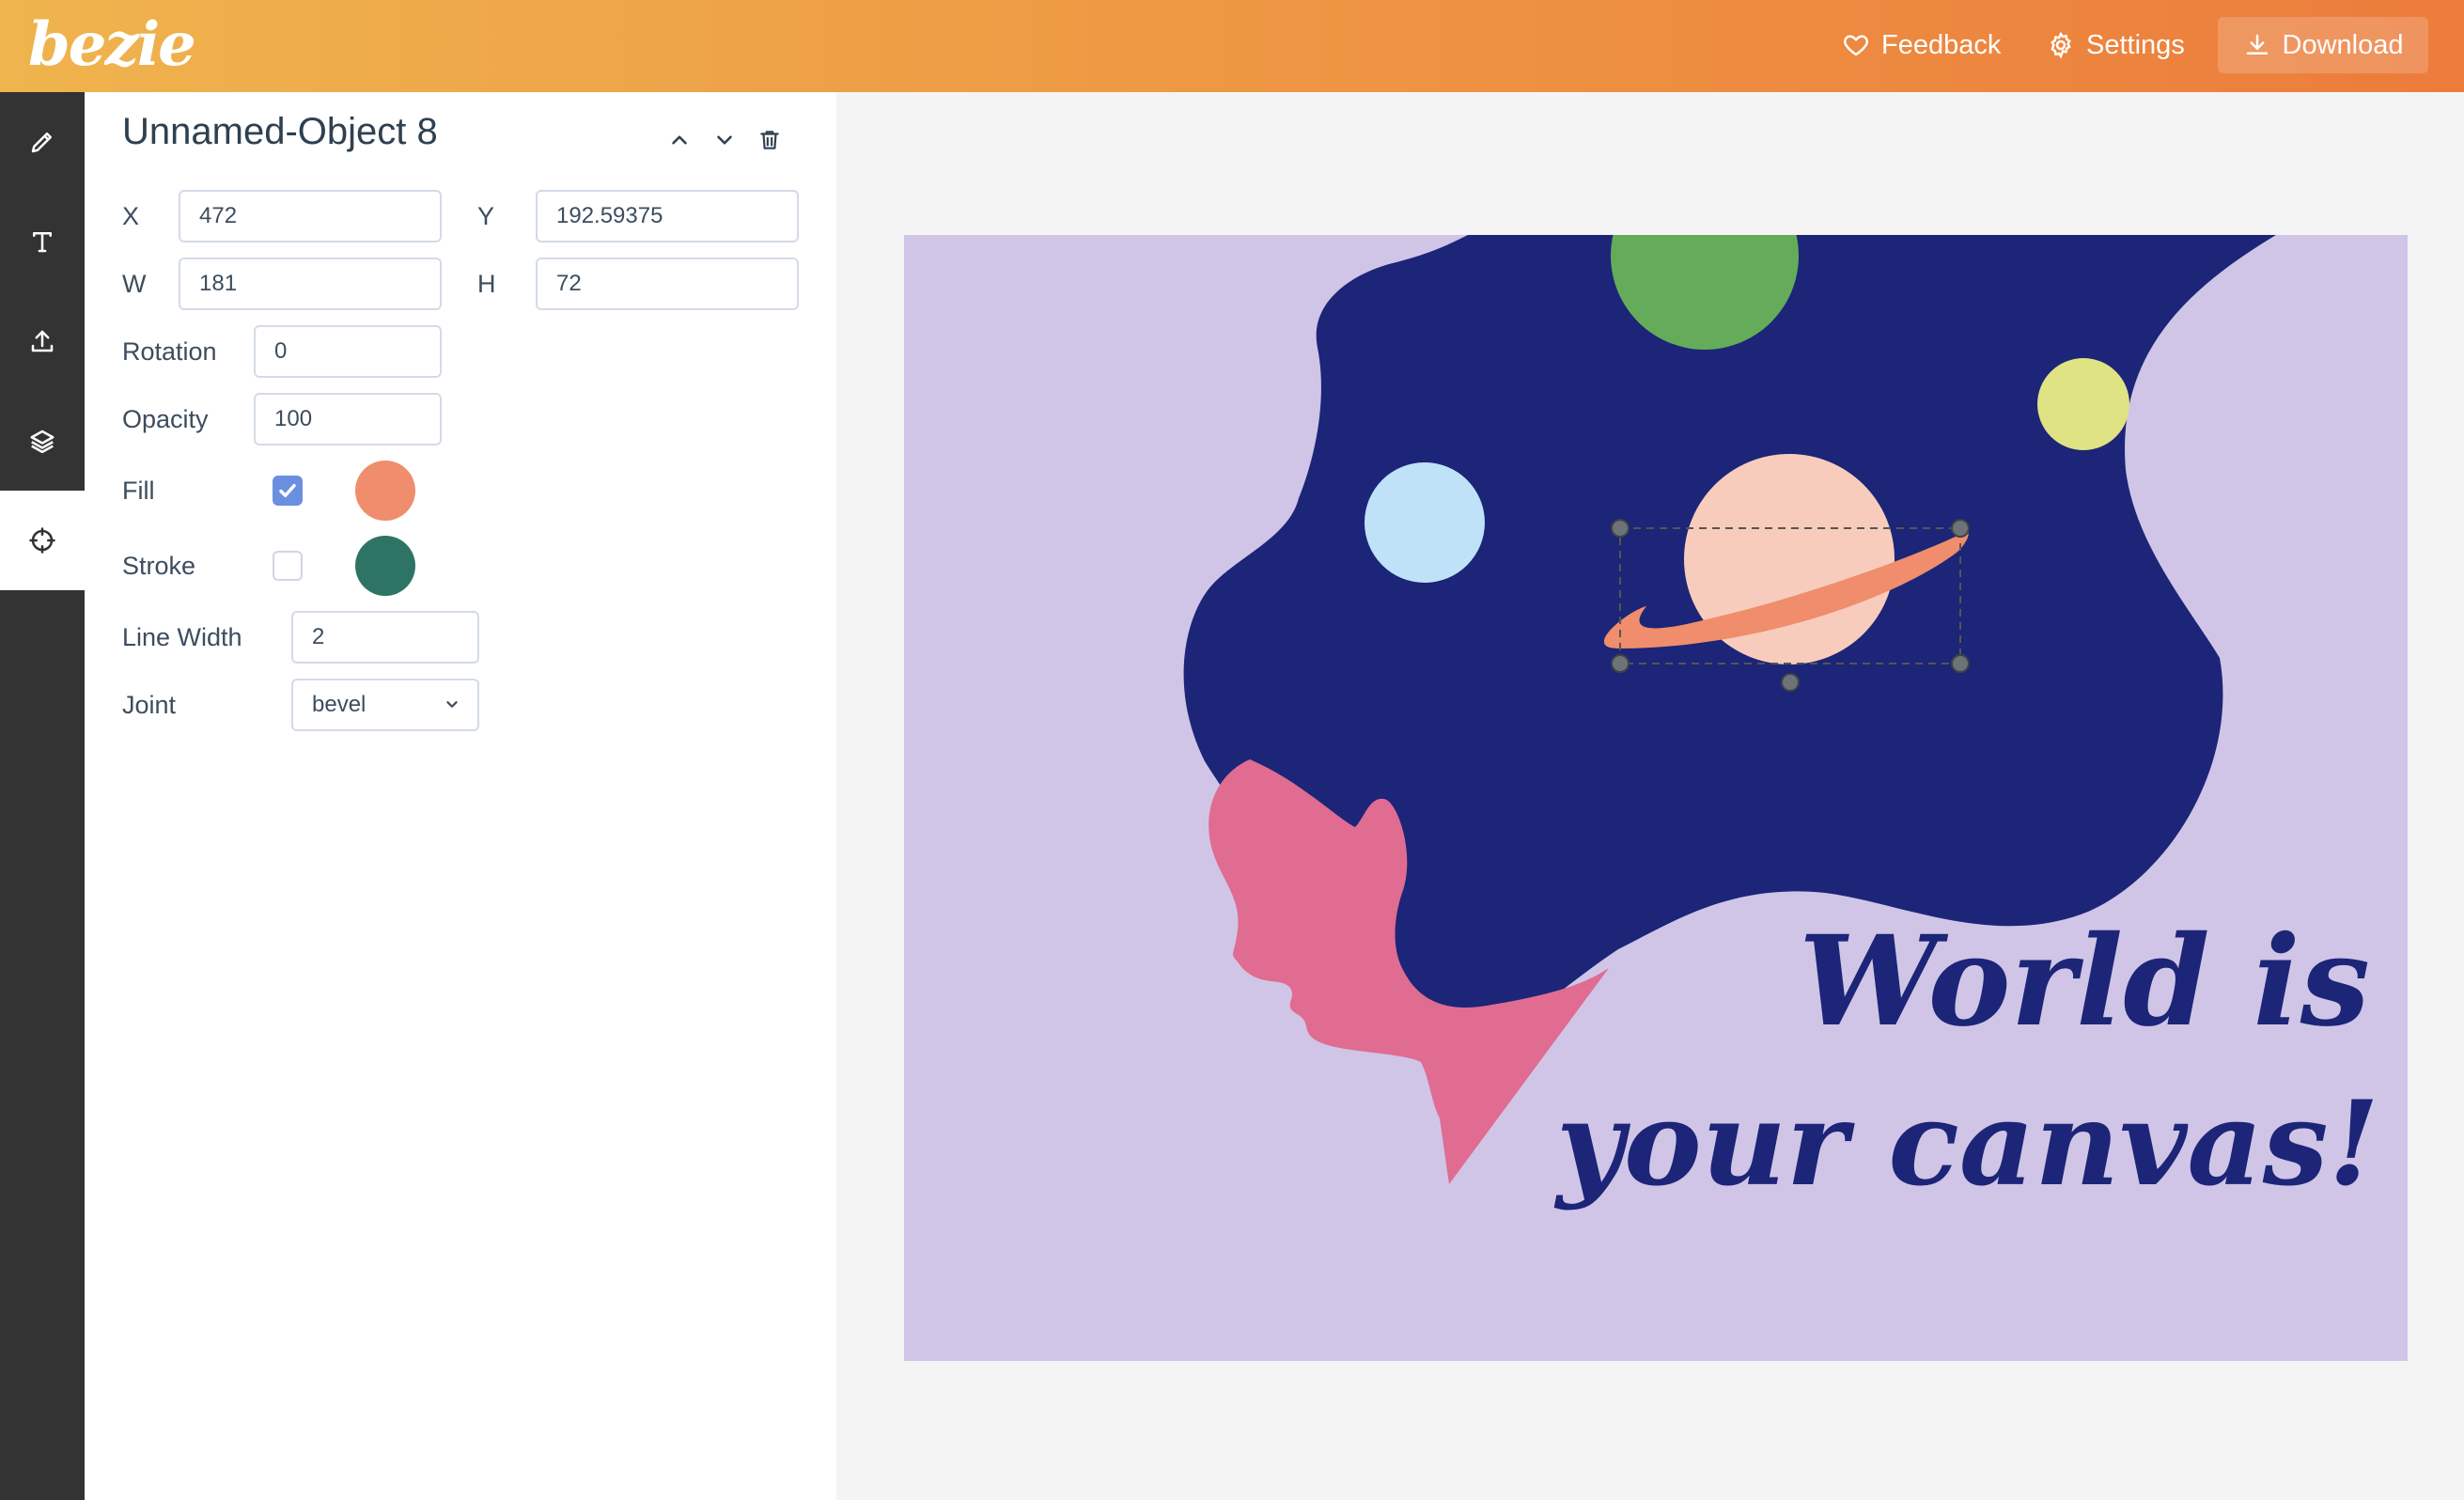 This screenshot has height=1500, width=2464. I want to click on chevron-up-icon, so click(679, 140).